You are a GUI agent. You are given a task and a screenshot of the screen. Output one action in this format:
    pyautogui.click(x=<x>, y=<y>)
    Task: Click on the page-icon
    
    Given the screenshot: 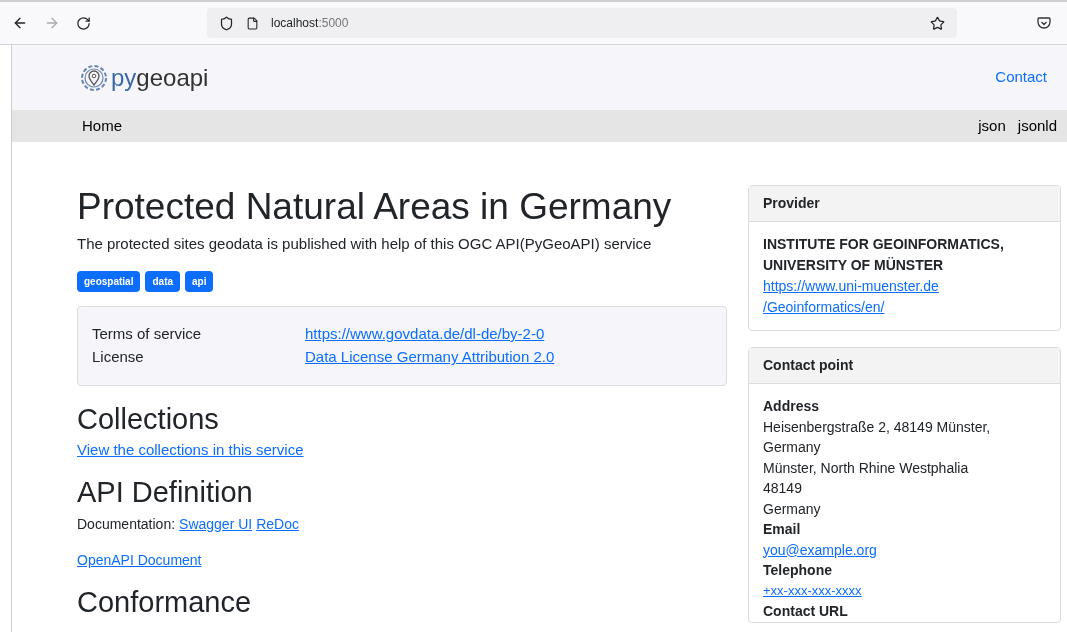 What is the action you would take?
    pyautogui.click(x=252, y=23)
    